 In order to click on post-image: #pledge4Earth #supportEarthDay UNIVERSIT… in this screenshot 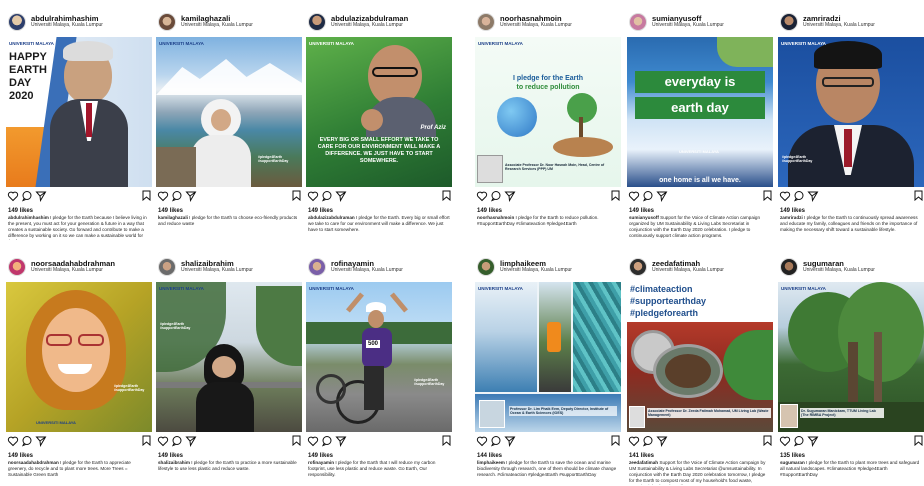, I will do `click(79, 357)`.